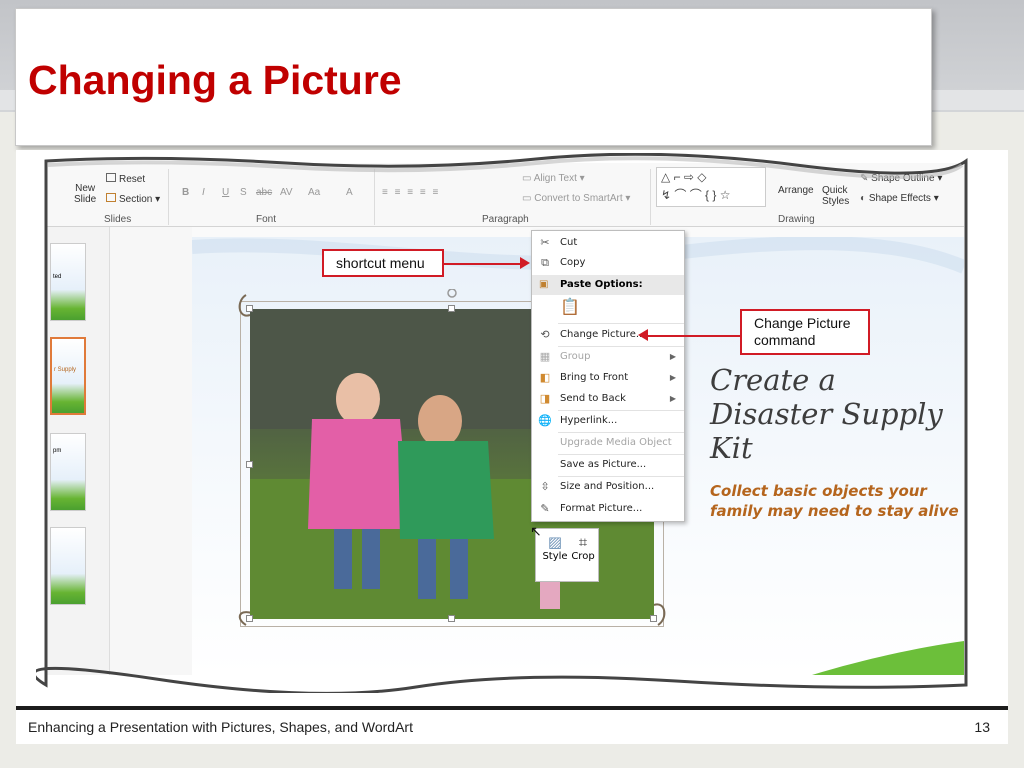 This screenshot has width=1024, height=768. I want to click on section-button: Section ▾, so click(133, 199).